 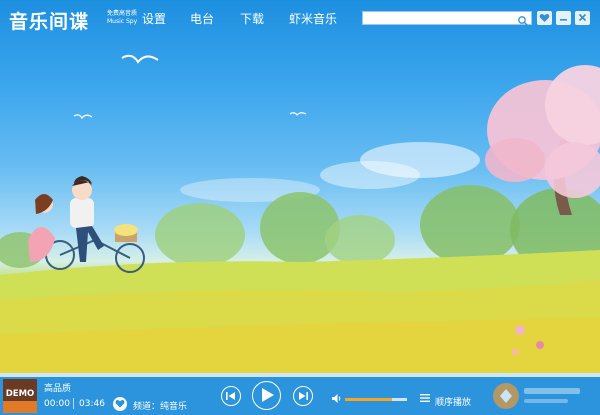 I want to click on logo-english-name: Music Spy, so click(x=122, y=21).